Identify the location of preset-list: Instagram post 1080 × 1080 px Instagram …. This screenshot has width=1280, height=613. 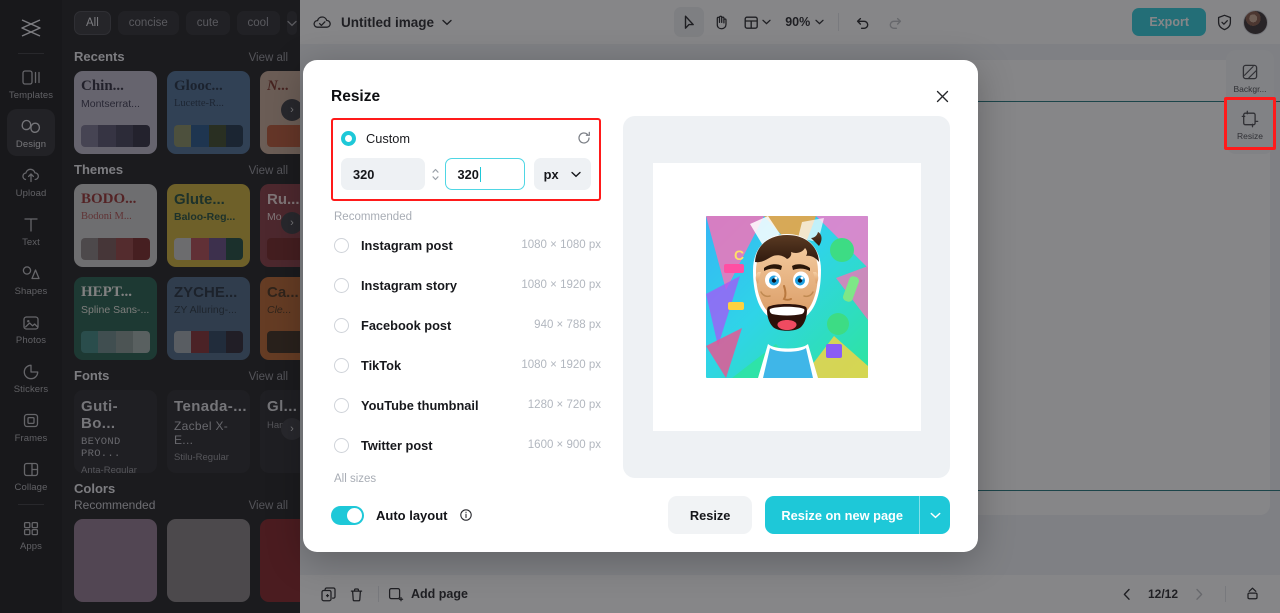
(466, 345).